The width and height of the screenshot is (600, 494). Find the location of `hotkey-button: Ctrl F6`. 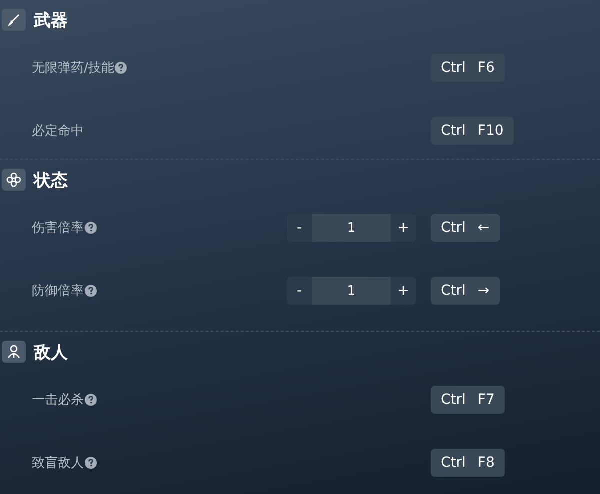

hotkey-button: Ctrl F6 is located at coordinates (468, 68).